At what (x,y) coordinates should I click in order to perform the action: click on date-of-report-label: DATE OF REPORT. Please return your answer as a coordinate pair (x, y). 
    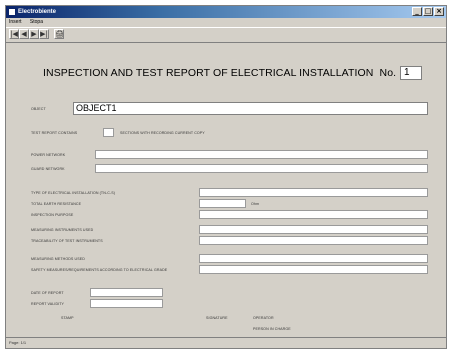
    Looking at the image, I should click on (47, 293).